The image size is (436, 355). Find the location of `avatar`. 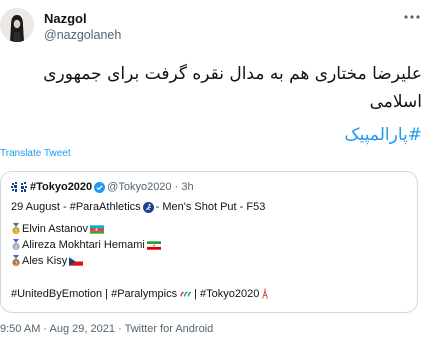

avatar is located at coordinates (17, 25).